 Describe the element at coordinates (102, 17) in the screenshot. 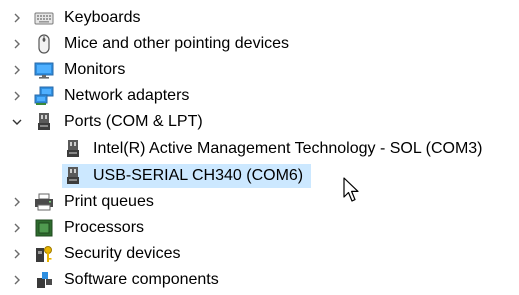

I see `tree-item-label: Keyboards` at that location.